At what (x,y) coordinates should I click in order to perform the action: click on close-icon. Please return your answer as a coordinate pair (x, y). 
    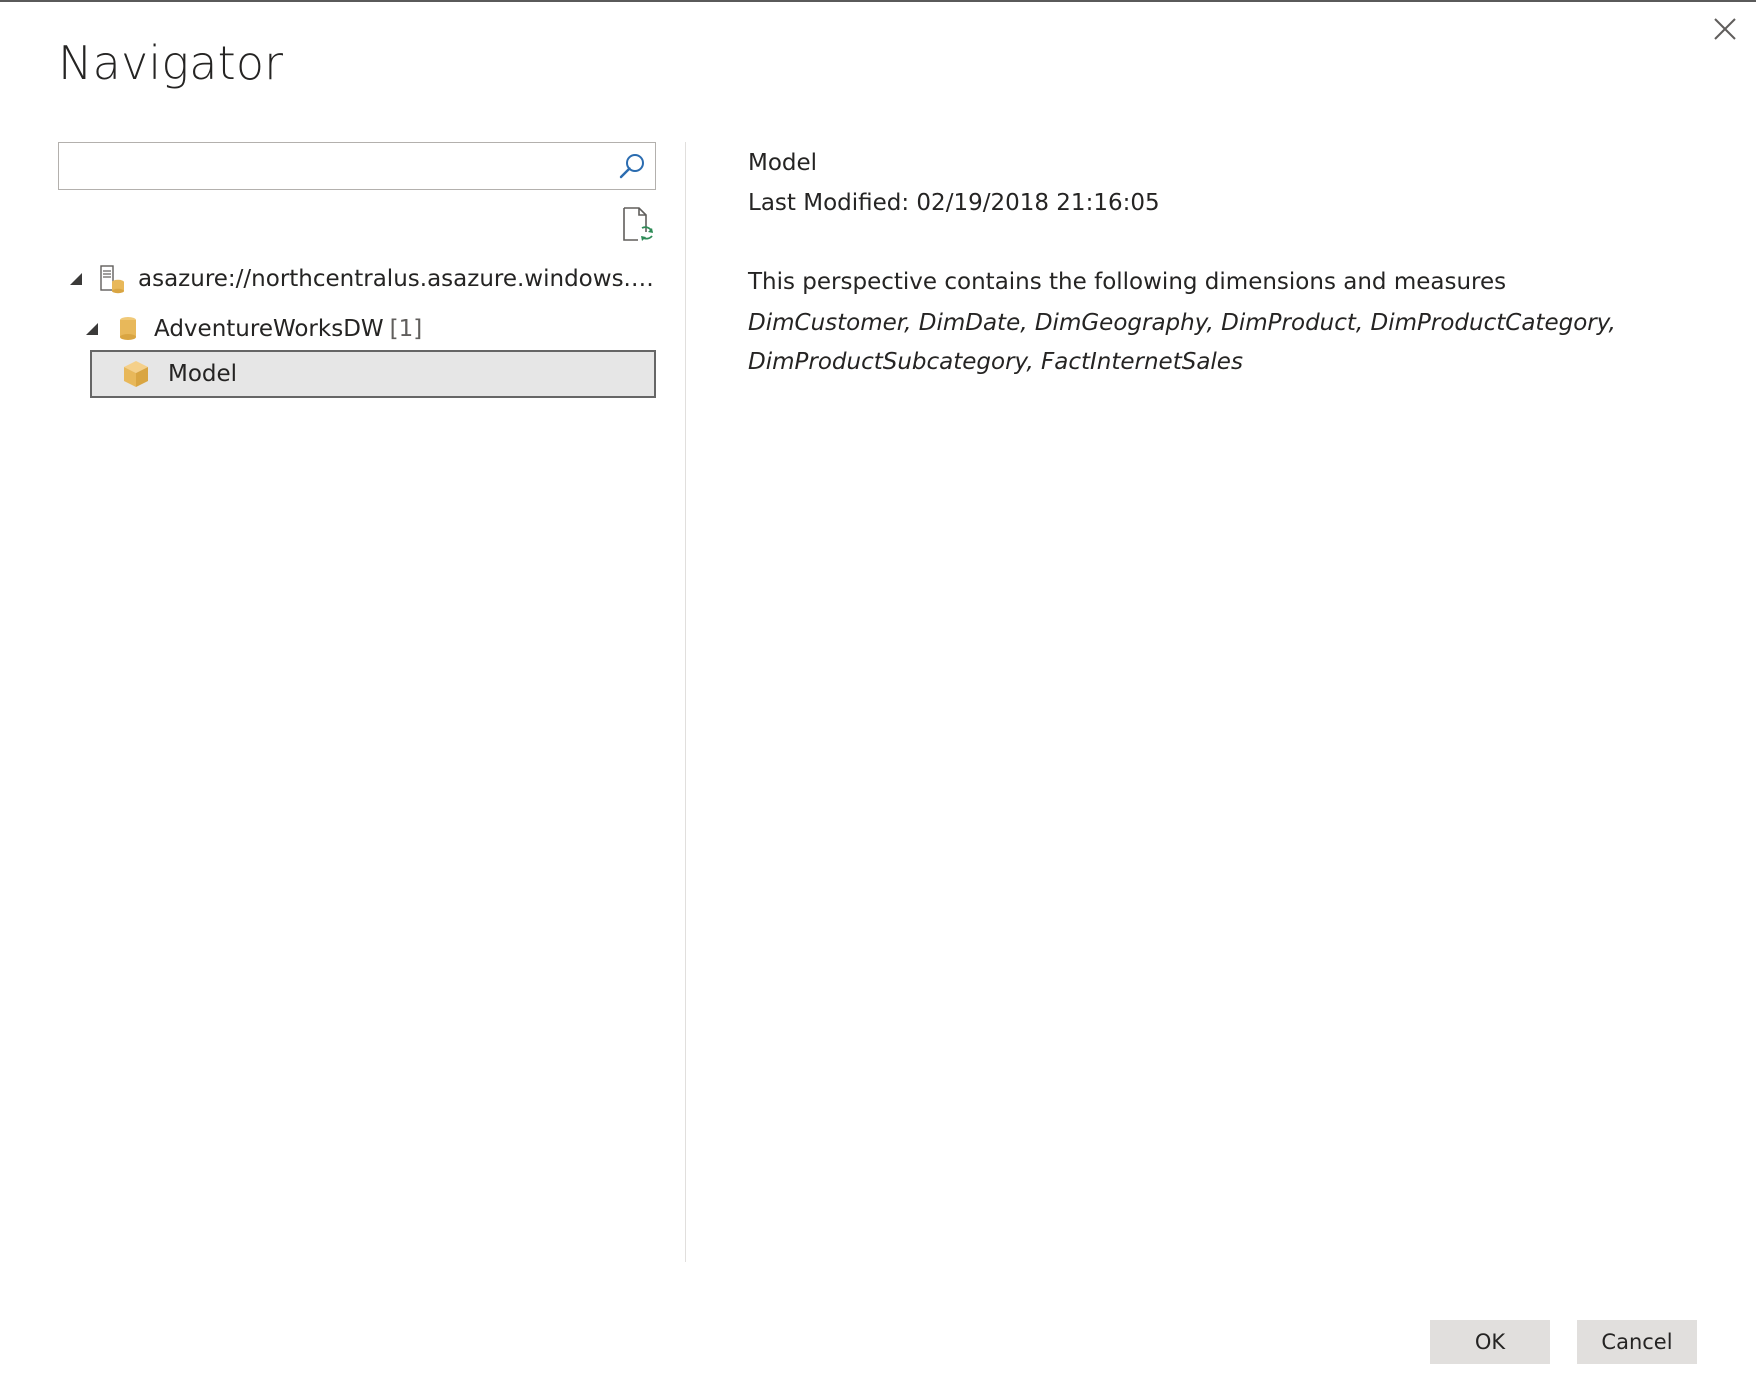
    Looking at the image, I should click on (1725, 29).